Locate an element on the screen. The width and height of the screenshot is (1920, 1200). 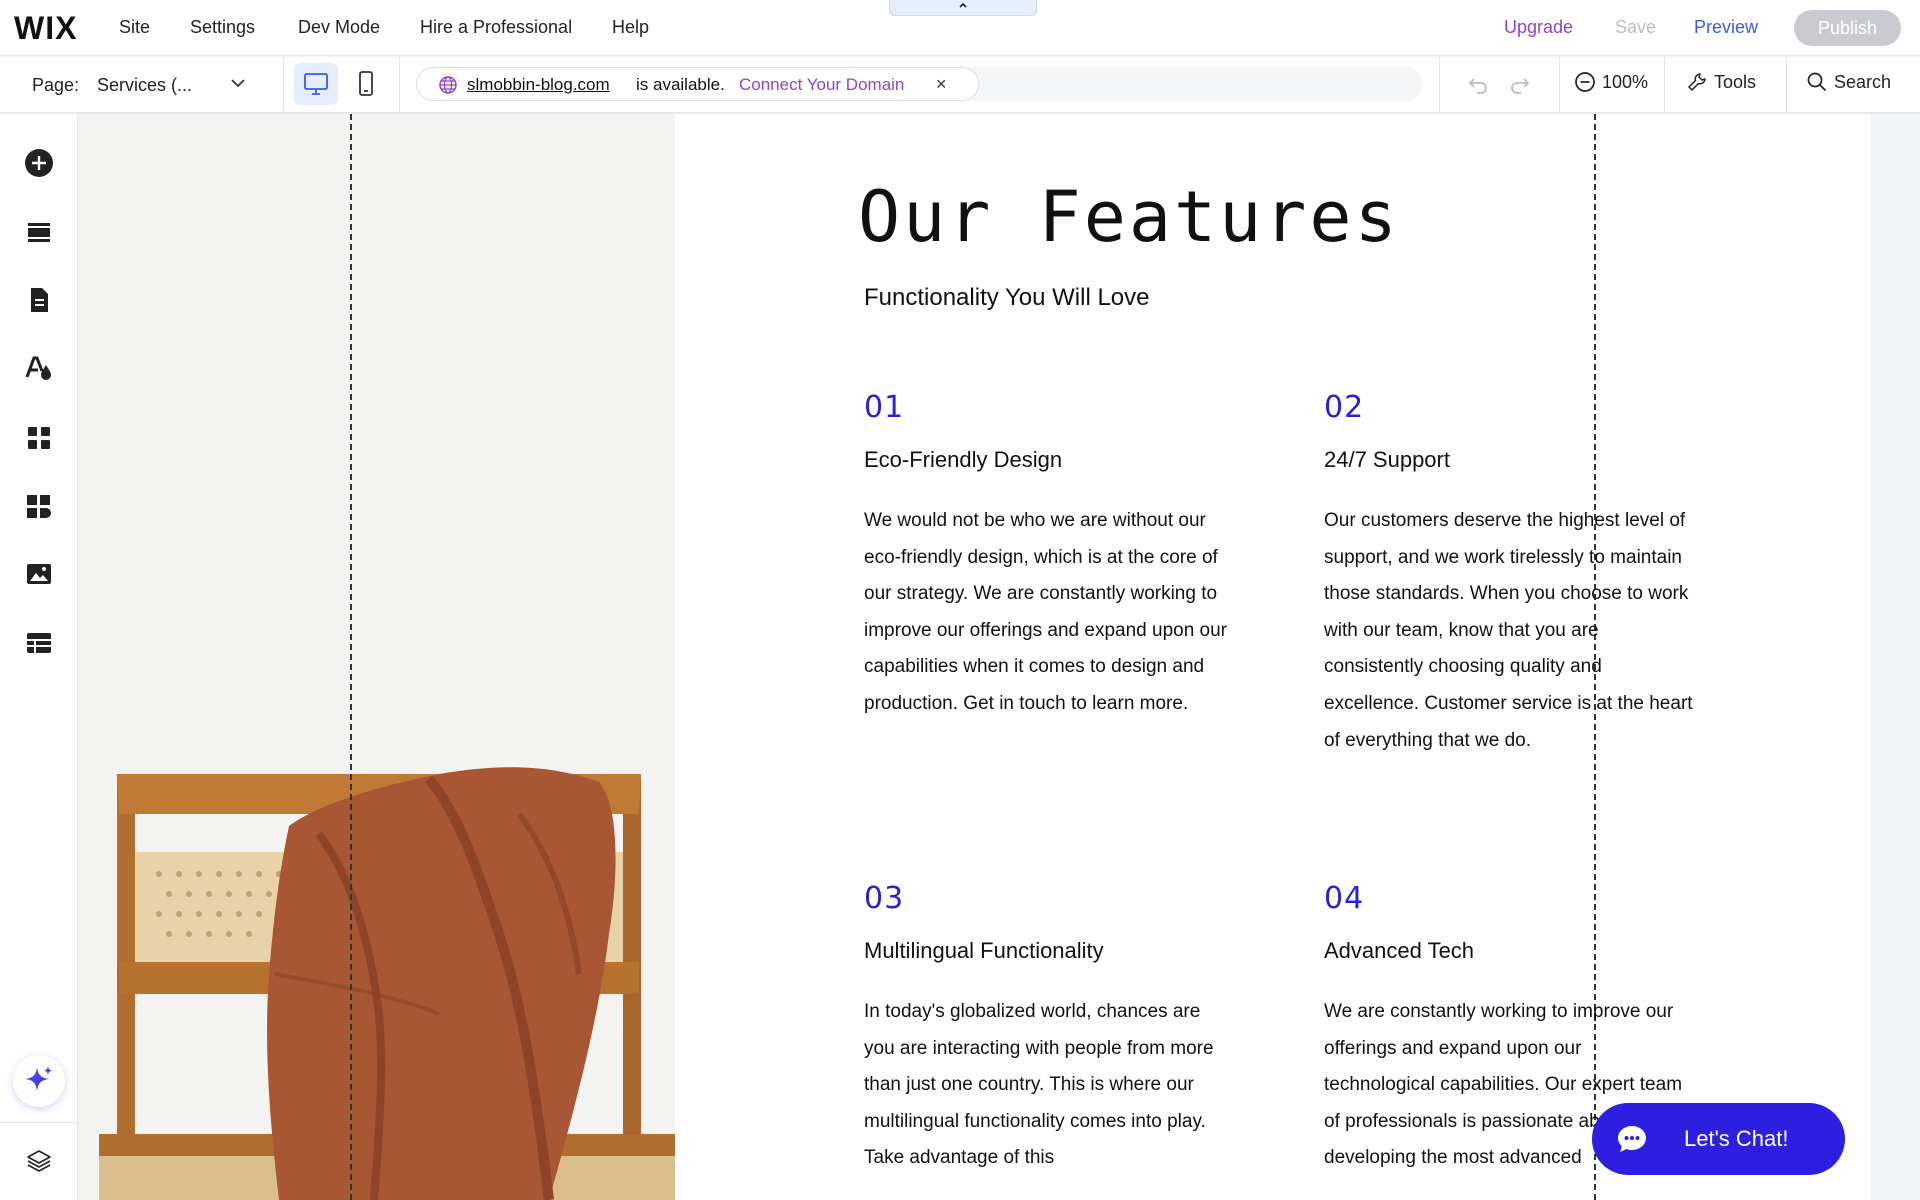
zoom-button: 100% is located at coordinates (1611, 85).